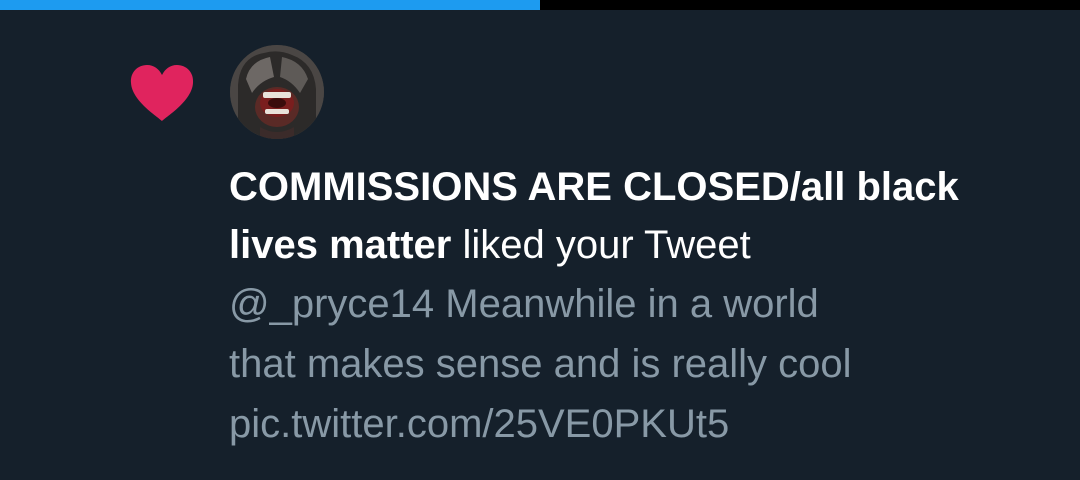  I want to click on avatar, so click(277, 92).